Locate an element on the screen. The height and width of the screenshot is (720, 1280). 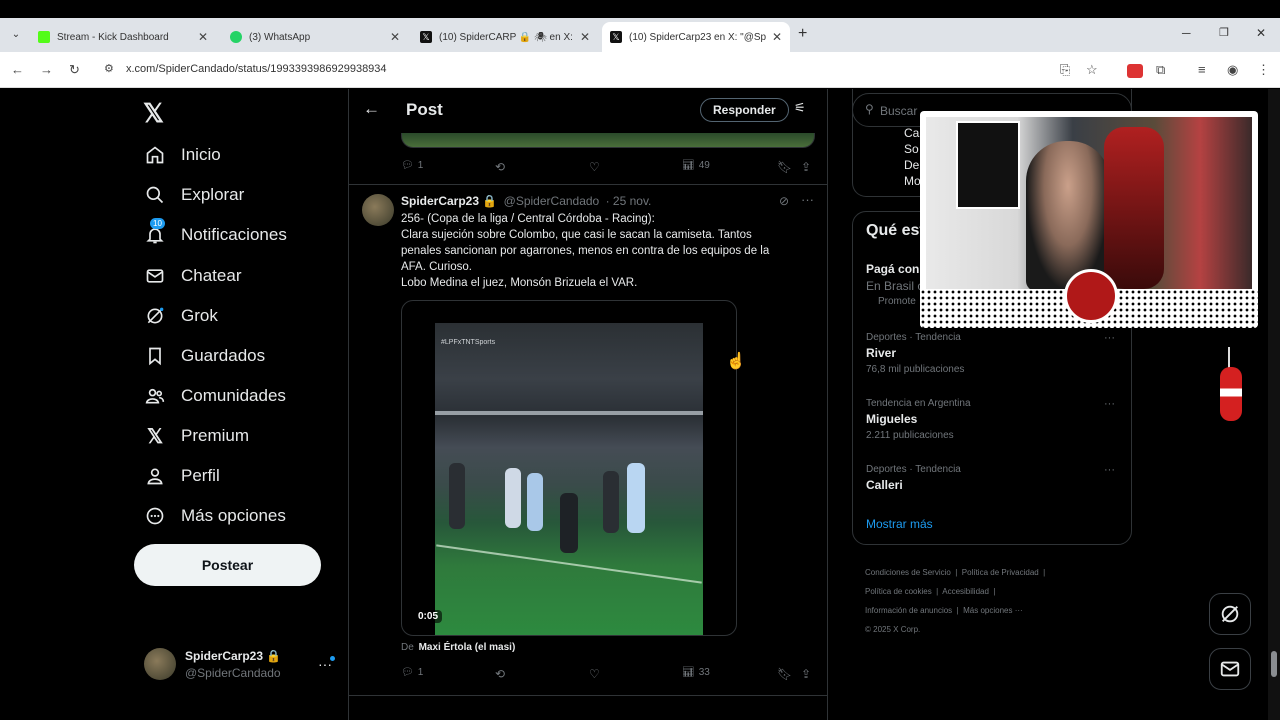
grok-floating-button is located at coordinates (1230, 614).